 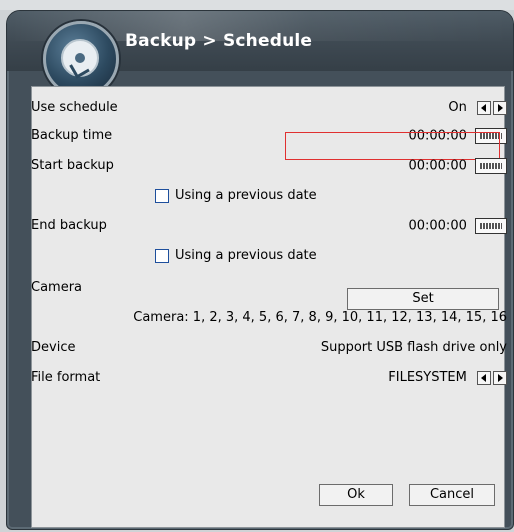 I want to click on device-value: Support USB flash drive only, so click(x=413, y=347).